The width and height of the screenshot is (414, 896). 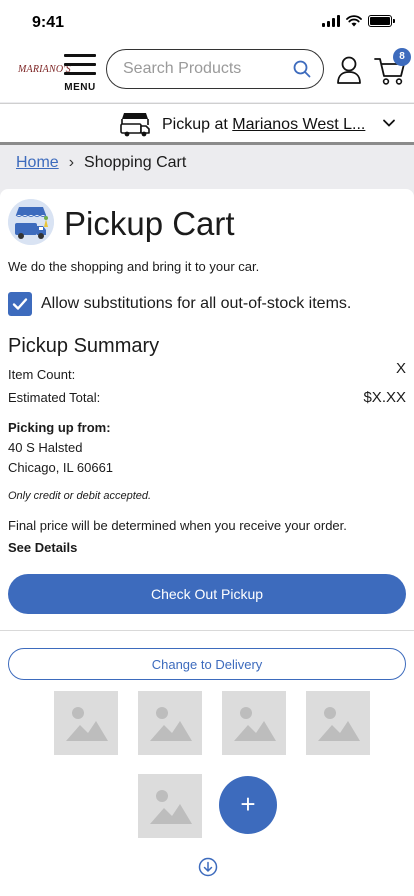 I want to click on menu-icon, so click(x=80, y=55).